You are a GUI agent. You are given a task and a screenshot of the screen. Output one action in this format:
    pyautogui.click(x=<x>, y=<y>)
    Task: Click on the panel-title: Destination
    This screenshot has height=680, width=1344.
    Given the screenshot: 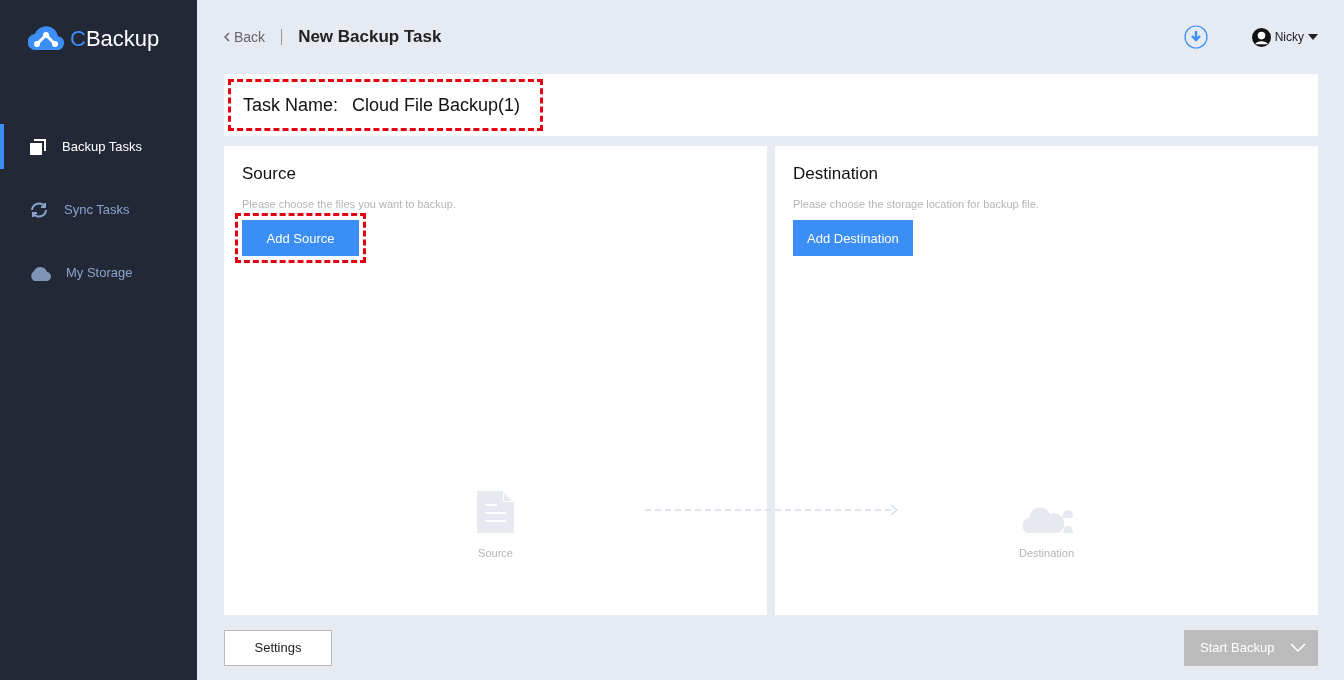 What is the action you would take?
    pyautogui.click(x=836, y=174)
    